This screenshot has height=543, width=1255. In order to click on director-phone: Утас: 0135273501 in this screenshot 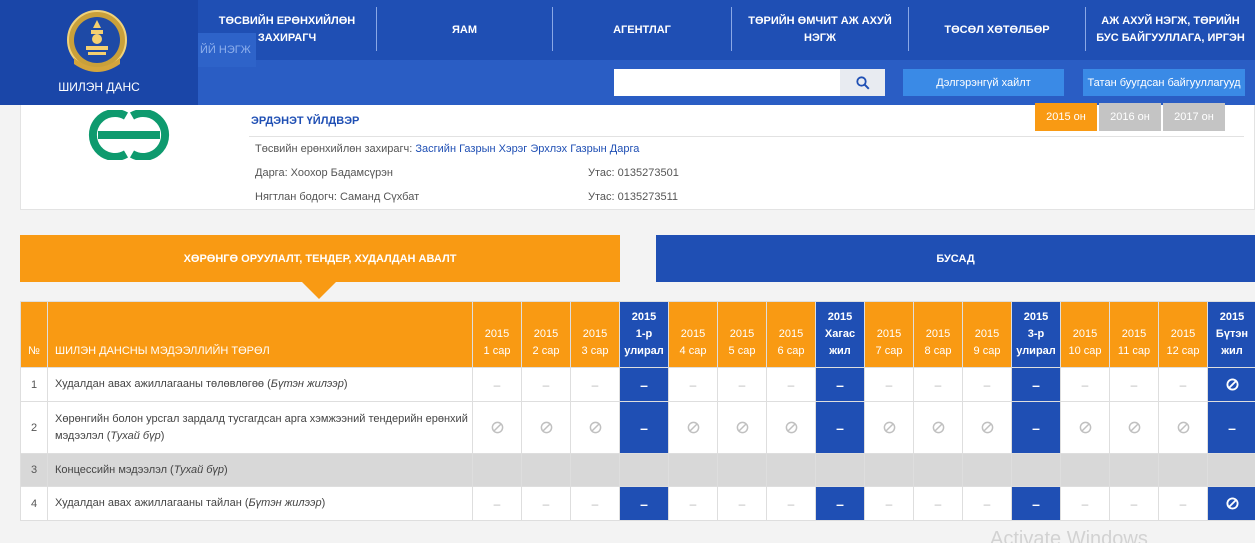, I will do `click(633, 173)`.